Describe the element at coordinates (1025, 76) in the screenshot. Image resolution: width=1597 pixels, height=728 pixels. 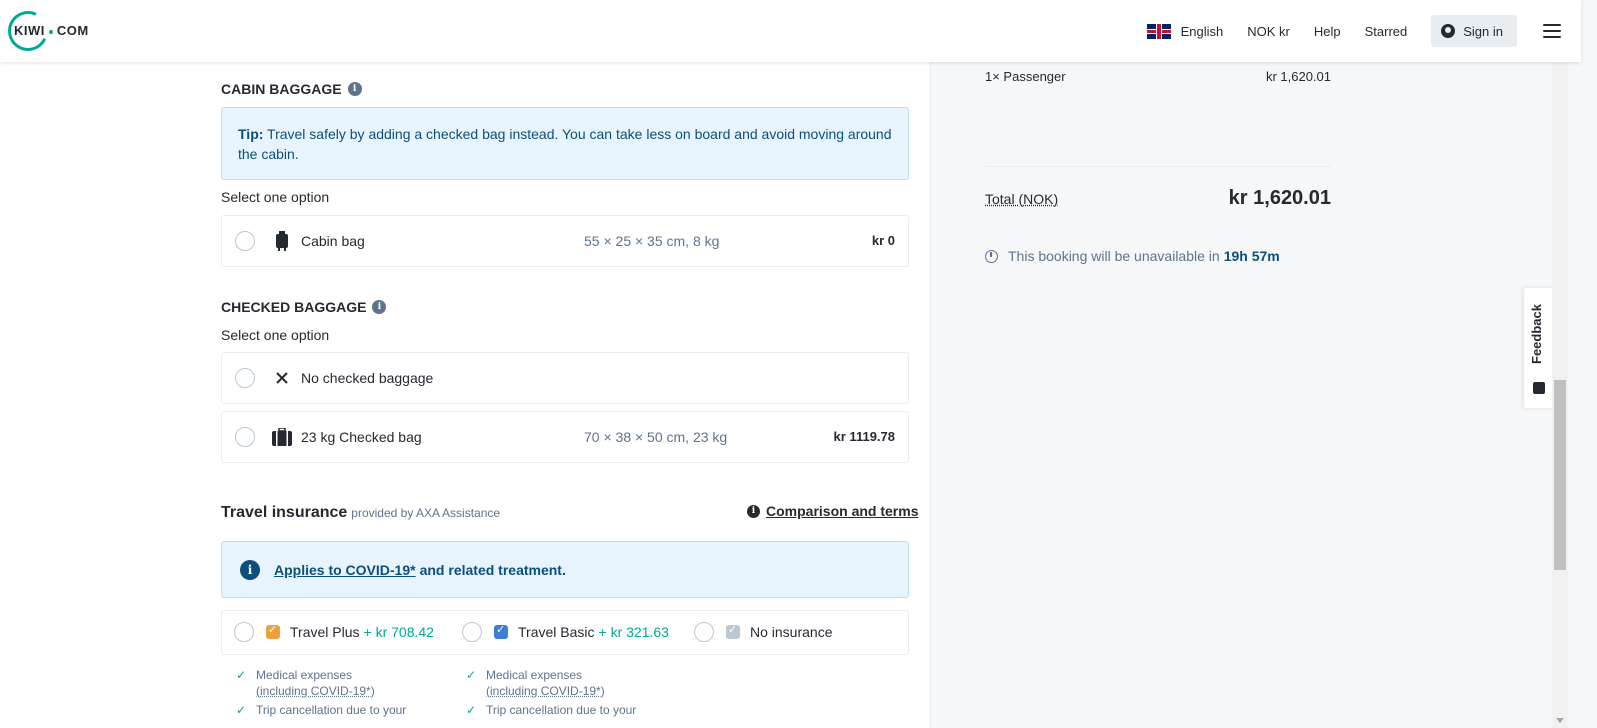
I see `passenger-label: 1× Passenger` at that location.